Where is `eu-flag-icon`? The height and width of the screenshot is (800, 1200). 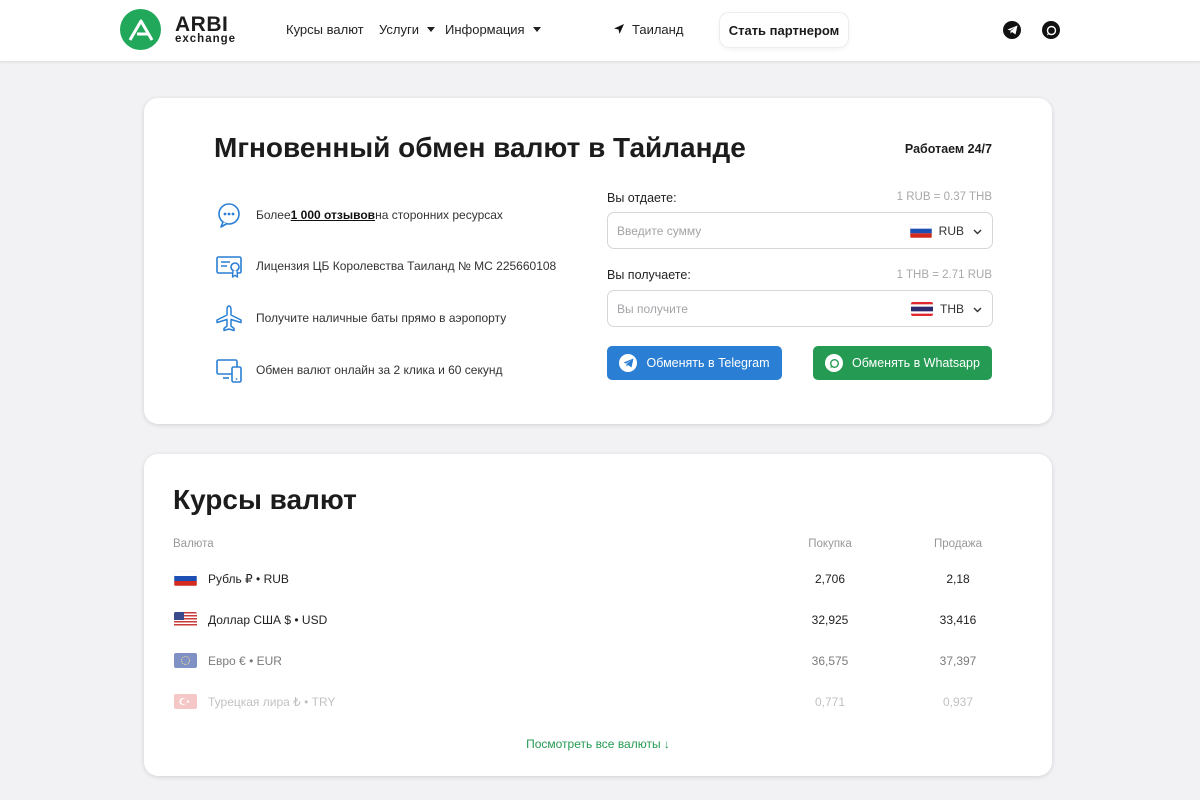
eu-flag-icon is located at coordinates (185, 660).